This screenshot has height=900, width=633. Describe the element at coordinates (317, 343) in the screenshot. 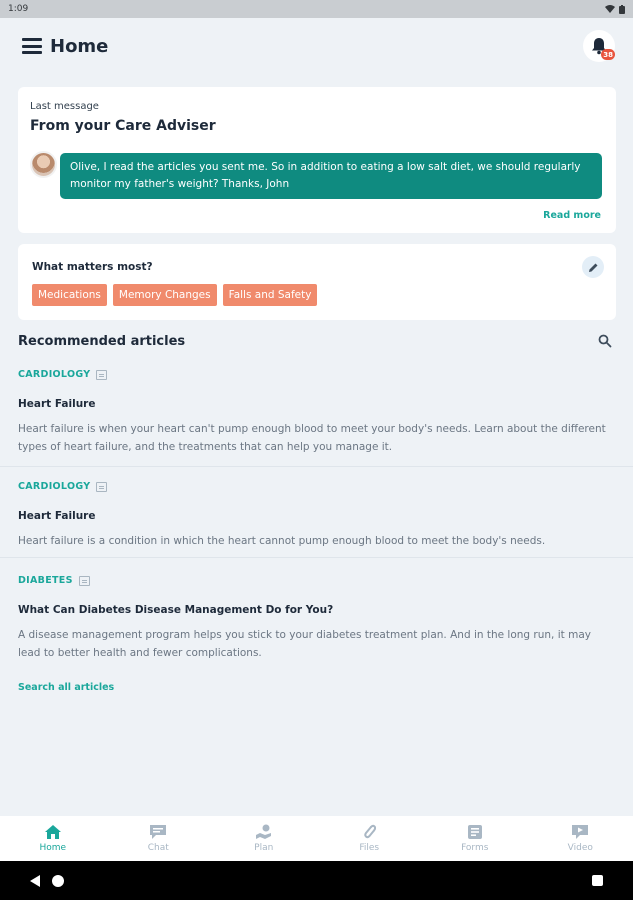

I see `recommended-header: Recommended articles` at that location.